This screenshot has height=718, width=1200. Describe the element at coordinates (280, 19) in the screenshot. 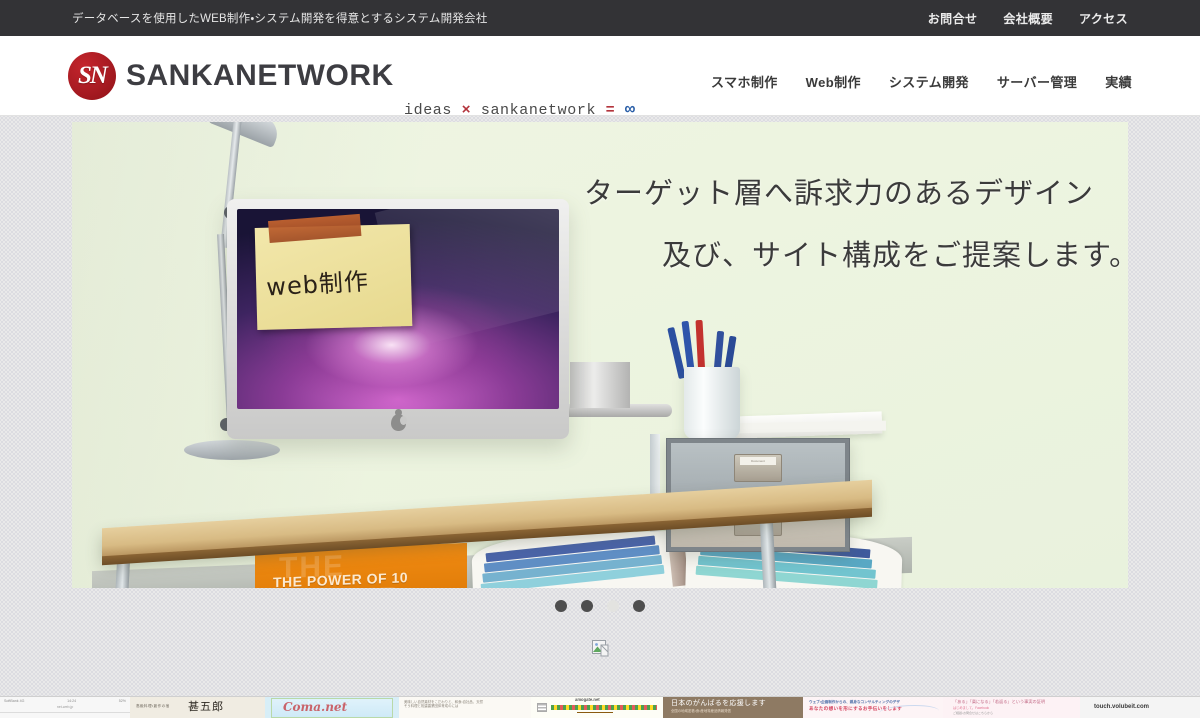

I see `site-tagline: データベースを使用したWEB制作・システム開発を得意とするシステム開発会社` at that location.